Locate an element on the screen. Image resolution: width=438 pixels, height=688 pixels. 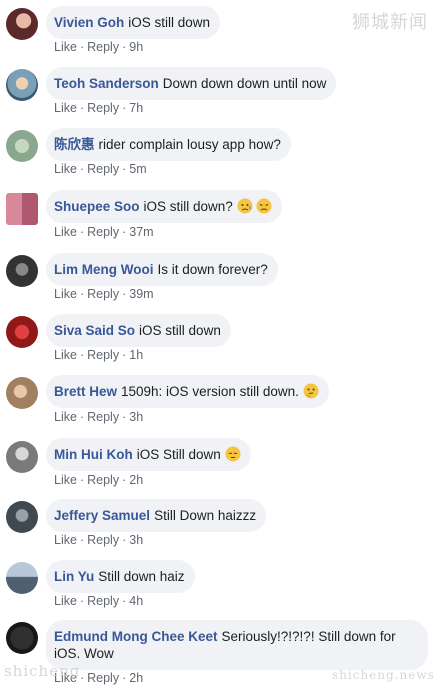
comment-text: Down down down until now is located at coordinates (244, 83).